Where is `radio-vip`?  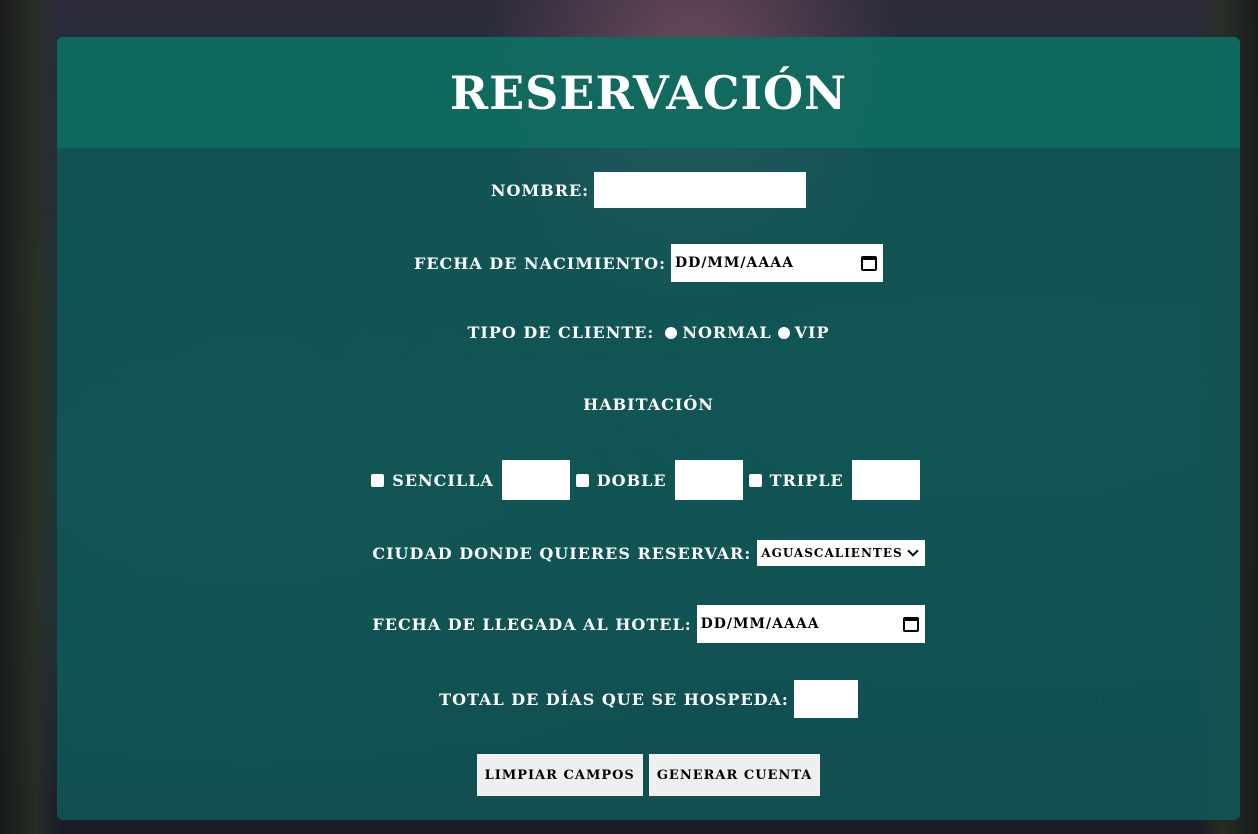
radio-vip is located at coordinates (783, 332).